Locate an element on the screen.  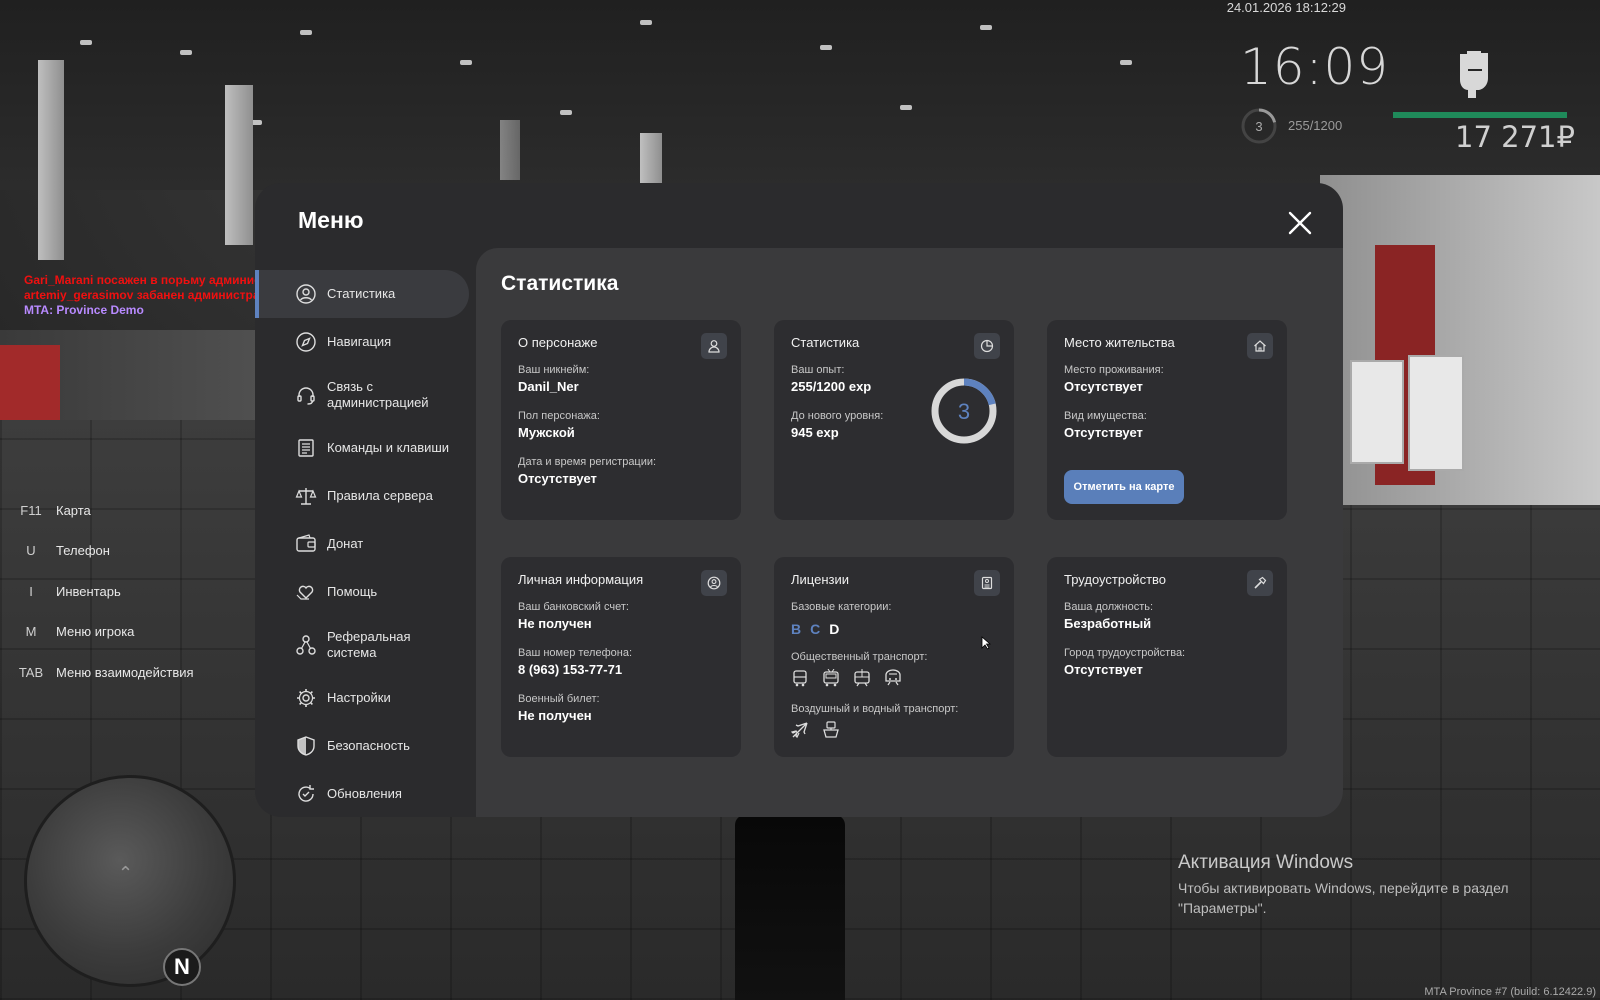
phone-value: 8 (963) 153-77-71 is located at coordinates (570, 669).